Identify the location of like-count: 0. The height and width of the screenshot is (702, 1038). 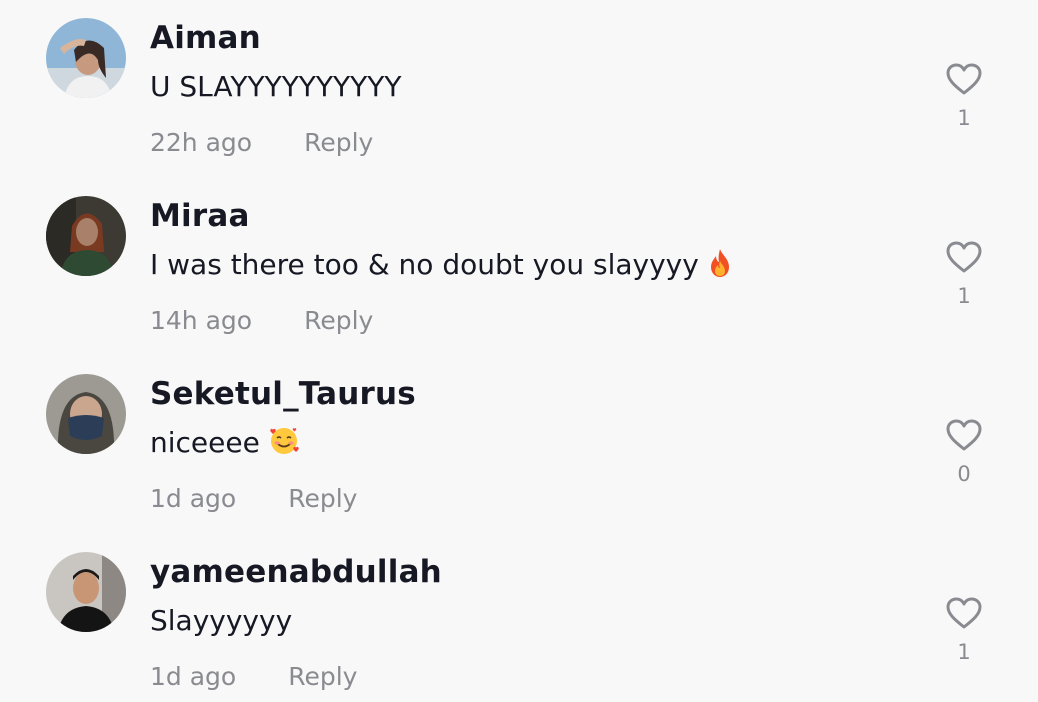
(964, 474).